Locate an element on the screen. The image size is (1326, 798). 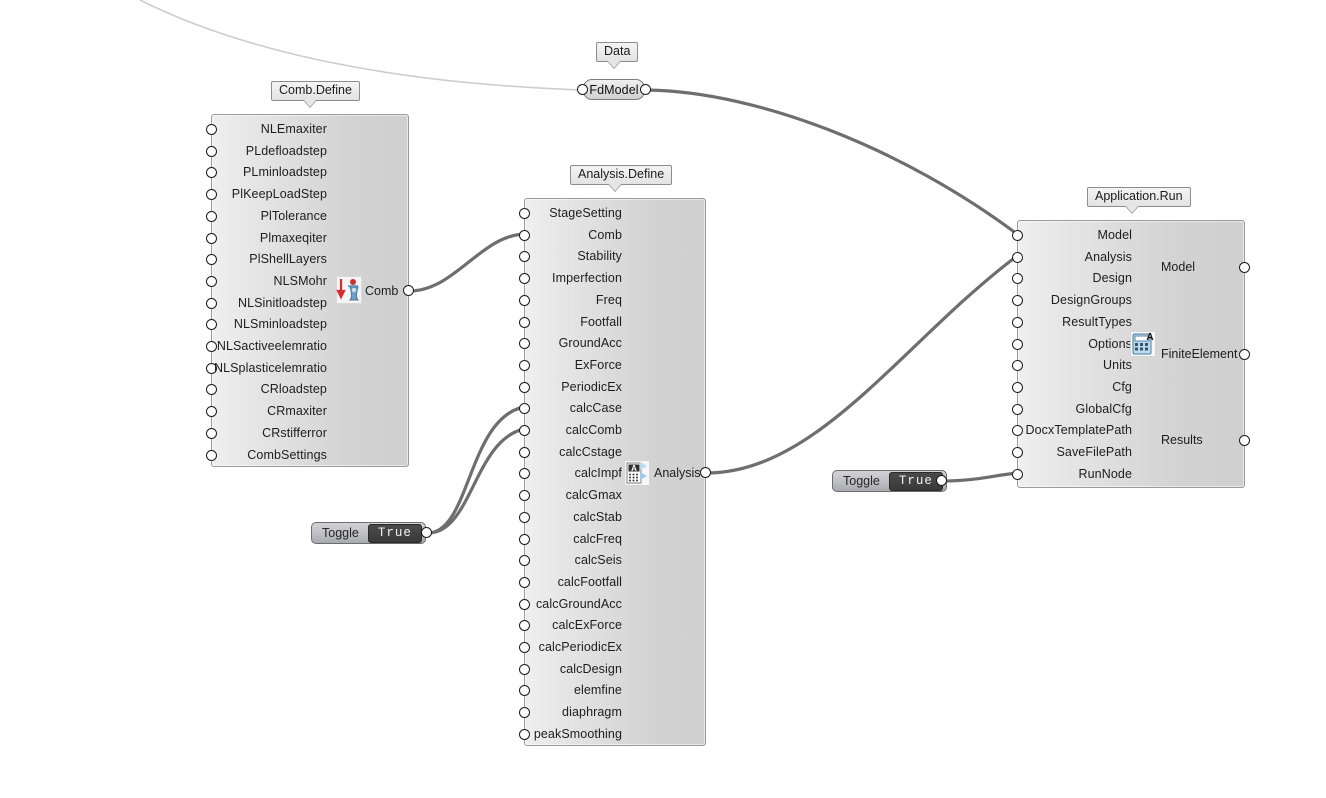
wire-comb-to-analysis-comb is located at coordinates (466, 262).